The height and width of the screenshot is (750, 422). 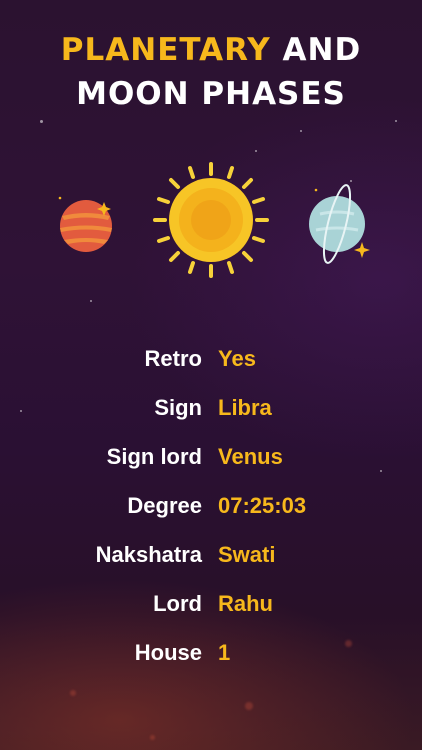 What do you see at coordinates (322, 50) in the screenshot?
I see `title-line1-rest: AND` at bounding box center [322, 50].